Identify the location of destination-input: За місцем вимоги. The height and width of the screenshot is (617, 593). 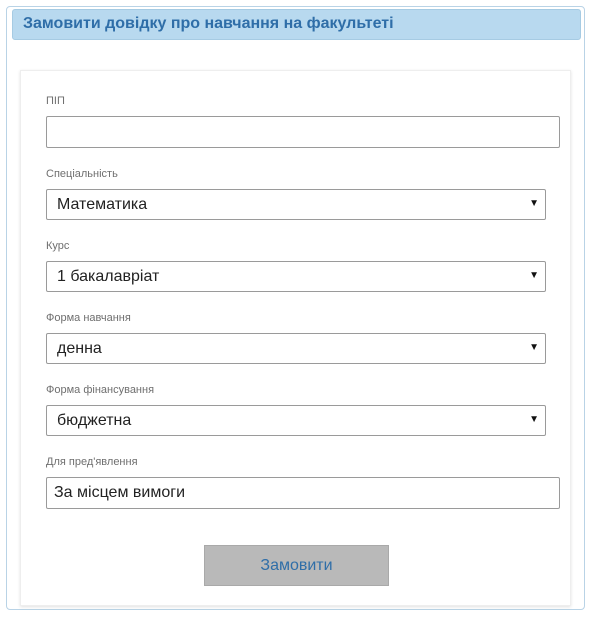
(303, 493).